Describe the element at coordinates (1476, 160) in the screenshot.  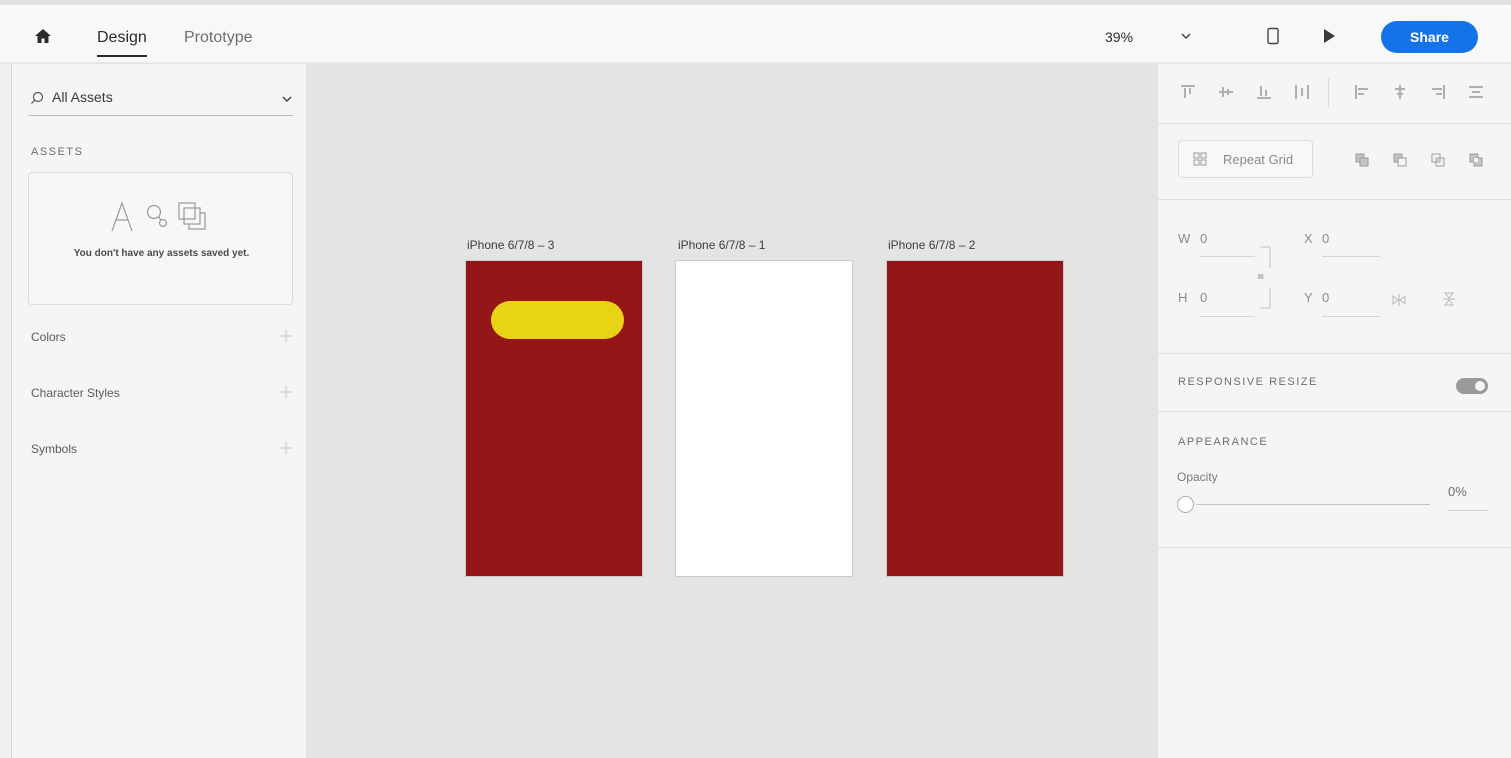
I see `exclude-overlap-icon` at that location.